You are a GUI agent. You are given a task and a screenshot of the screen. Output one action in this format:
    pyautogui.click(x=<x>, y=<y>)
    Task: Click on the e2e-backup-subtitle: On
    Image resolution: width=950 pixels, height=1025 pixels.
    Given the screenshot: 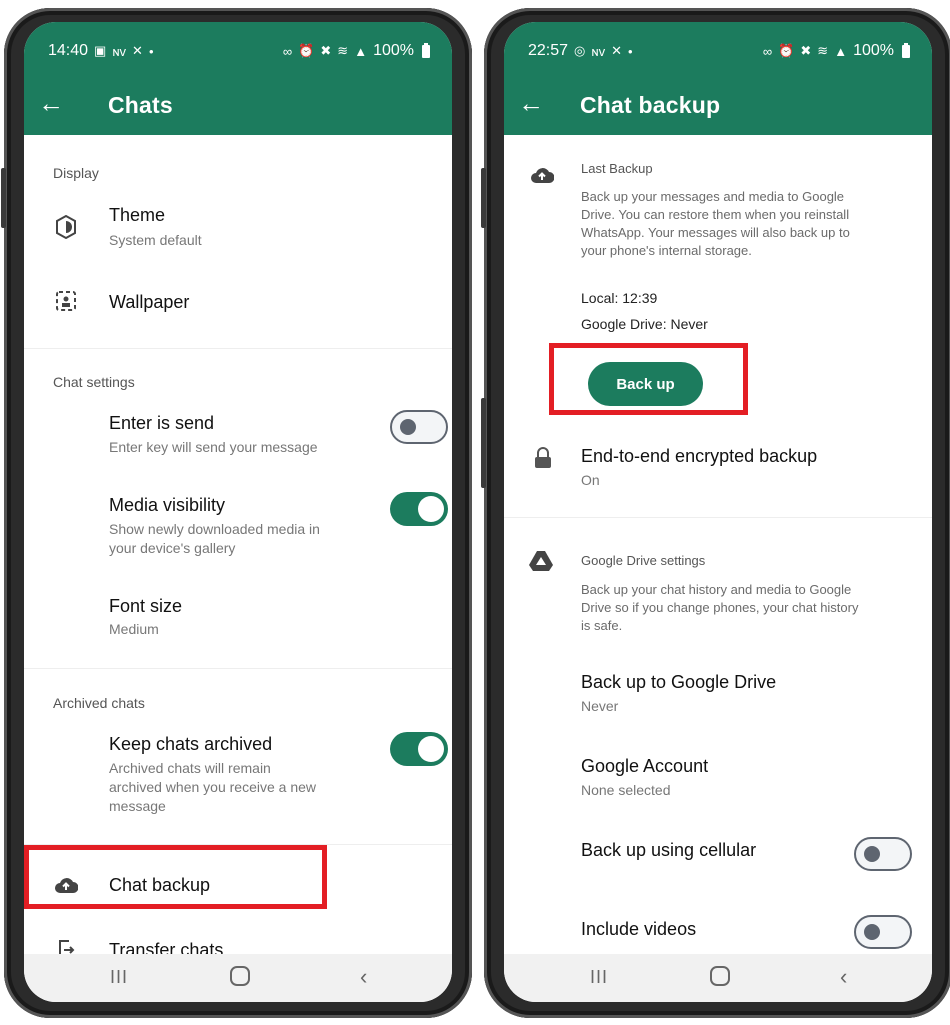 What is the action you would take?
    pyautogui.click(x=590, y=480)
    